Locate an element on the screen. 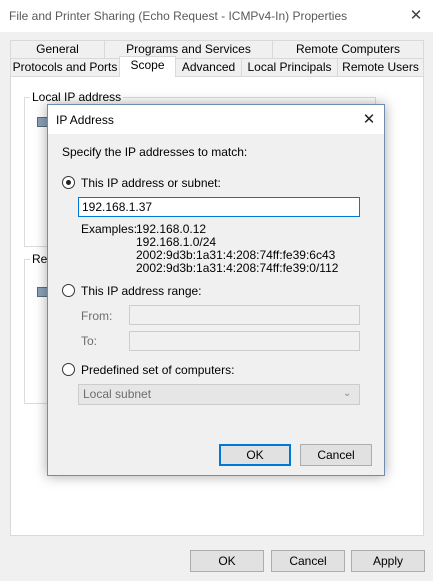 Image resolution: width=433 pixels, height=581 pixels. tab-local-principals: Local Principals is located at coordinates (289, 67).